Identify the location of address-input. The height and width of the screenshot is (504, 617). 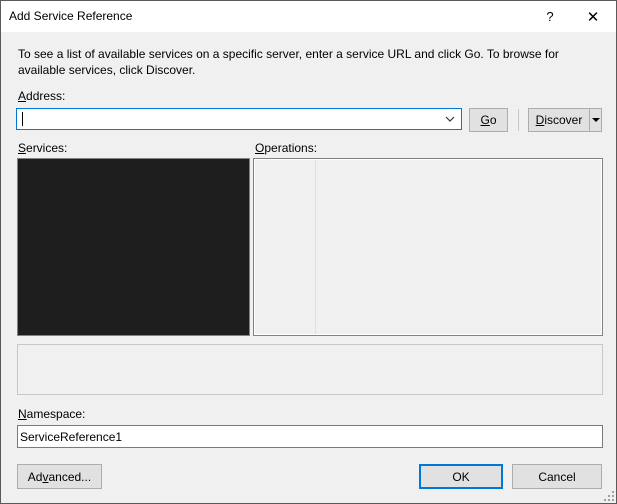
(231, 119).